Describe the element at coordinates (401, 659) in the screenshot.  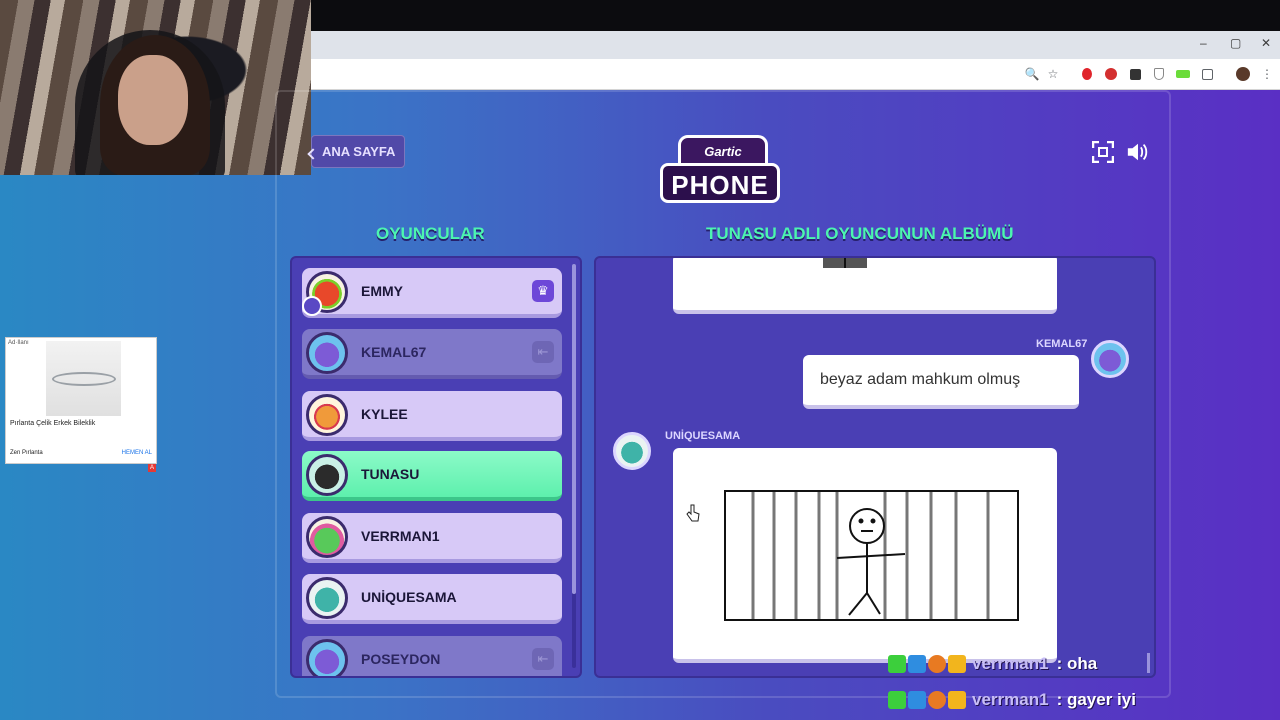
I see `player-name: POSEYDON` at that location.